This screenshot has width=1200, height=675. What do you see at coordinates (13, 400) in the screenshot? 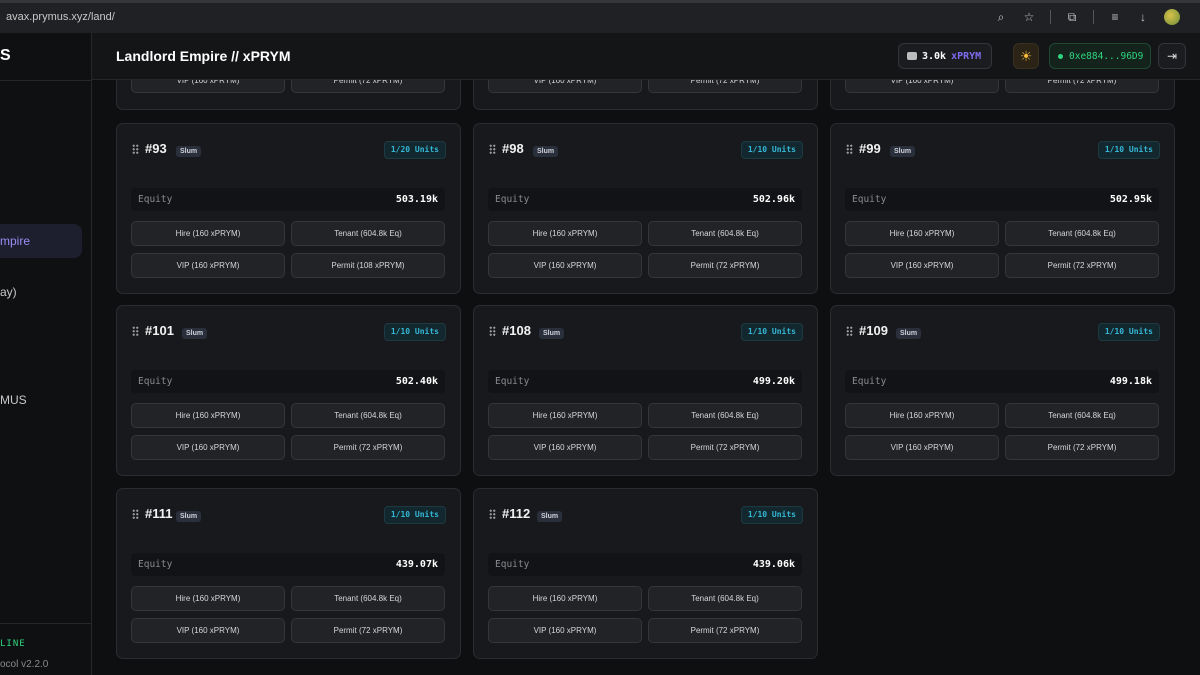
I see `sidebar-item-3: MUS` at bounding box center [13, 400].